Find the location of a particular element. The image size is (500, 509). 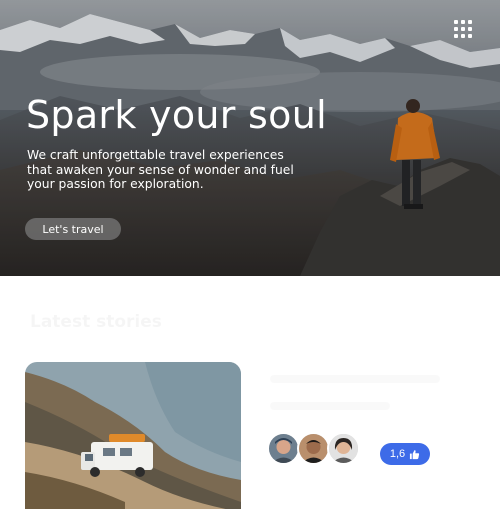

camper-van-coastline-photo is located at coordinates (133, 435).